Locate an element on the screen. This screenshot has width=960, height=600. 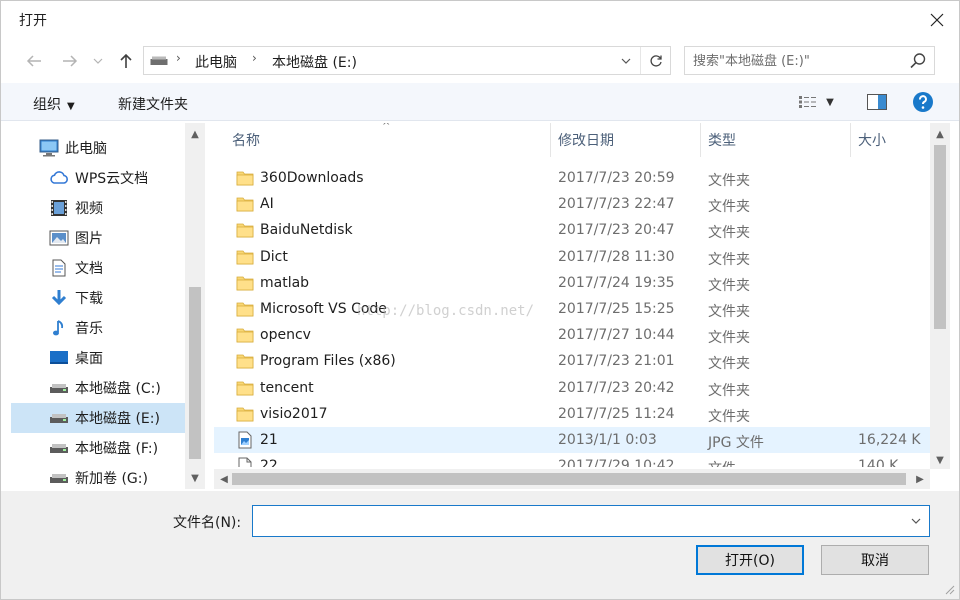
file-name-cell: Program Files (x86) is located at coordinates (316, 361).